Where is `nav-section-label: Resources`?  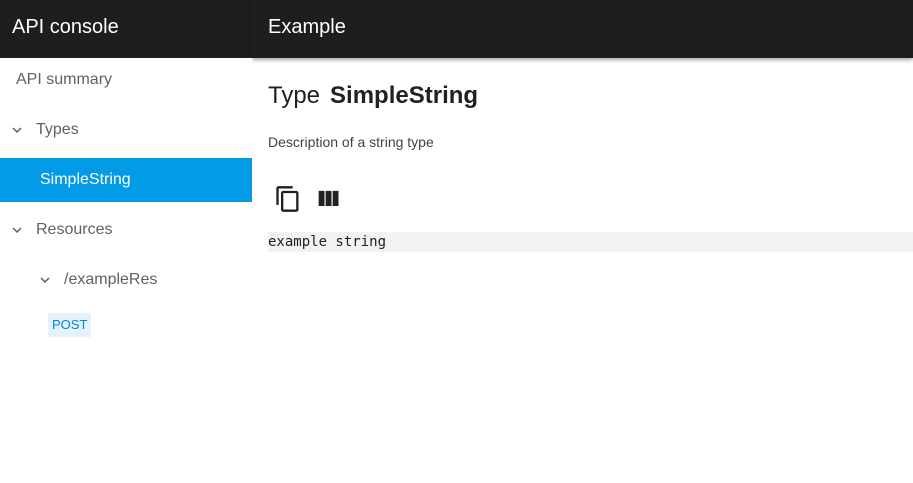 nav-section-label: Resources is located at coordinates (74, 229).